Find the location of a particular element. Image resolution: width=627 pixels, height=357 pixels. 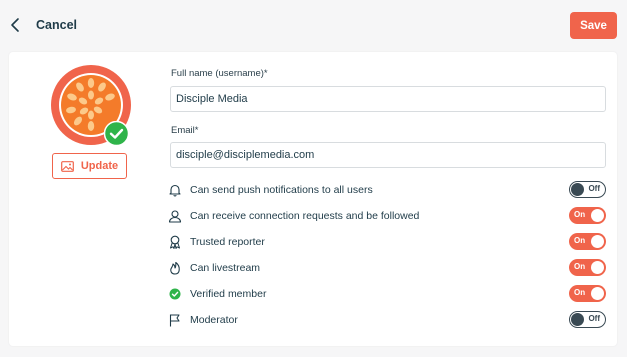

save-button: Save is located at coordinates (593, 25).